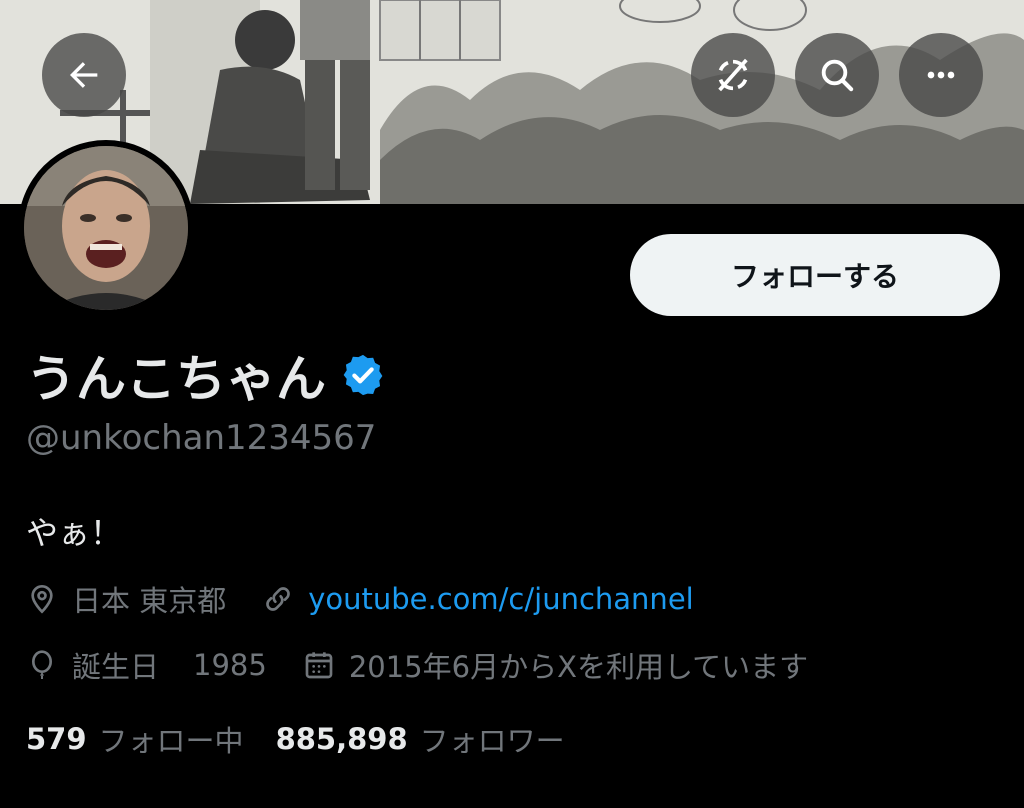 The image size is (1024, 808). I want to click on following-stat: 579 フォロー中, so click(135, 739).